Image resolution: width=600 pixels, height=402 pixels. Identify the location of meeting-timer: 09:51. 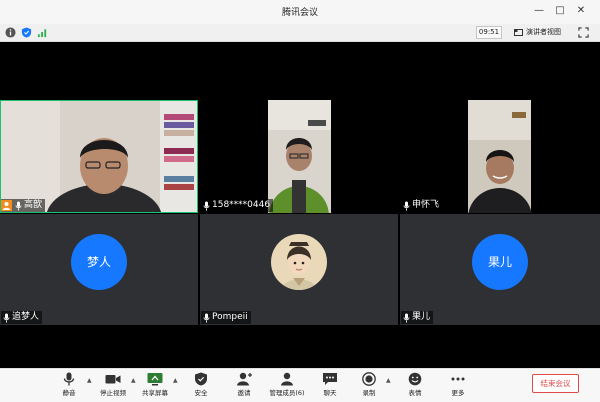
(489, 32).